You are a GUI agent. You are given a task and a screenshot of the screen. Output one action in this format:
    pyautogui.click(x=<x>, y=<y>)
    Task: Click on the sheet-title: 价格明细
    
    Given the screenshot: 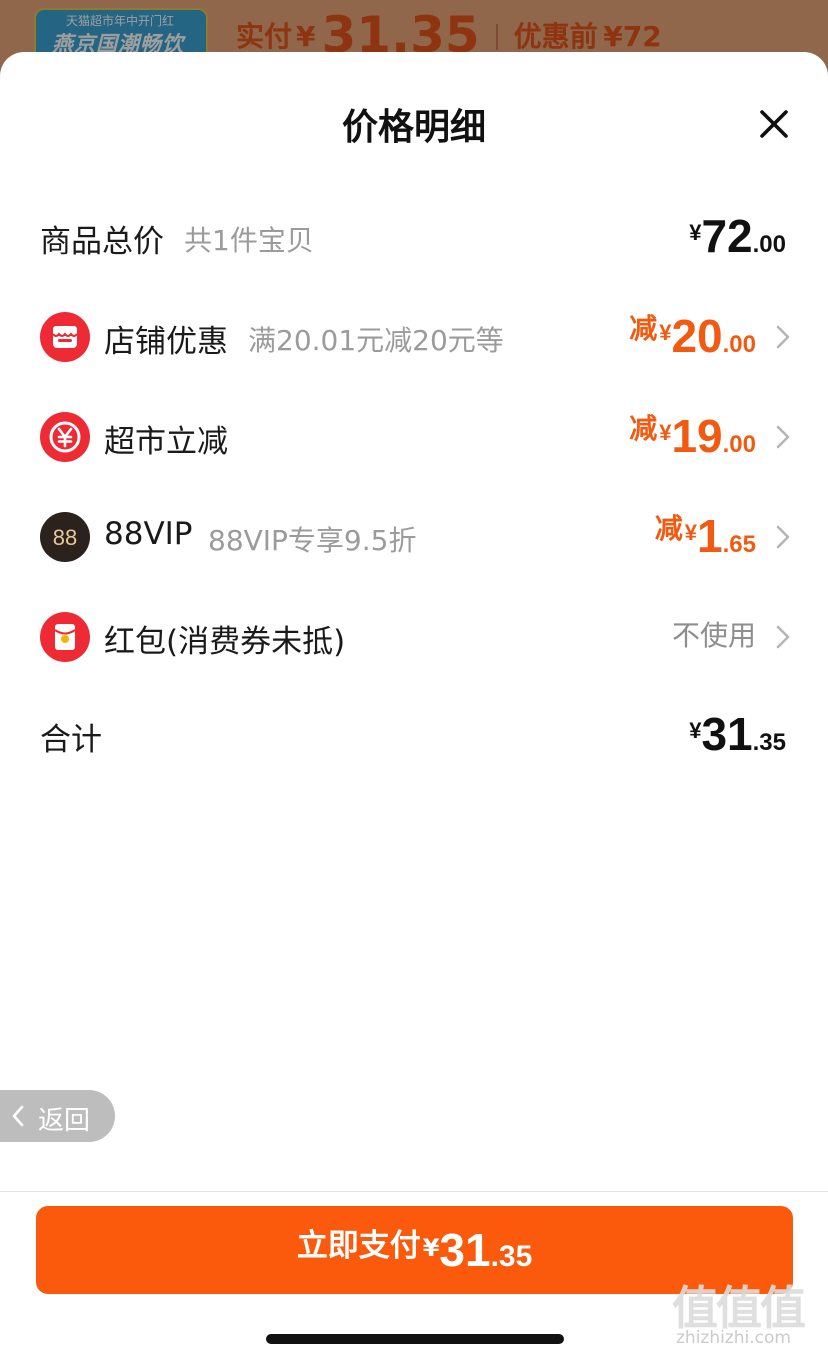 What is the action you would take?
    pyautogui.click(x=413, y=127)
    